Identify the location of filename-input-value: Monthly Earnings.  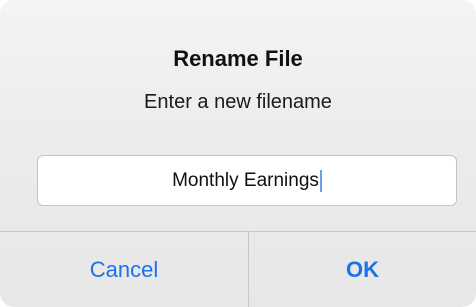
(245, 180).